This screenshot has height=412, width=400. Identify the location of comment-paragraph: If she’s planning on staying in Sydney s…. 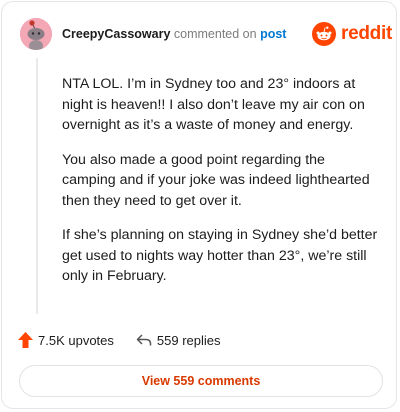
(220, 255).